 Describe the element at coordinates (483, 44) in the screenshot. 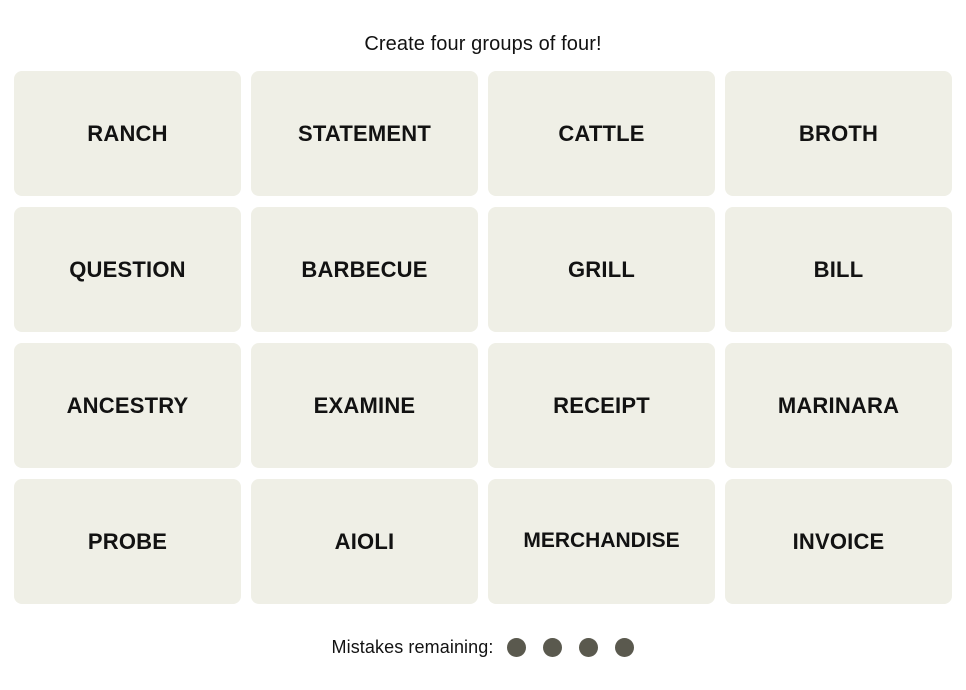

I see `instruction-text: Create four groups of four!` at that location.